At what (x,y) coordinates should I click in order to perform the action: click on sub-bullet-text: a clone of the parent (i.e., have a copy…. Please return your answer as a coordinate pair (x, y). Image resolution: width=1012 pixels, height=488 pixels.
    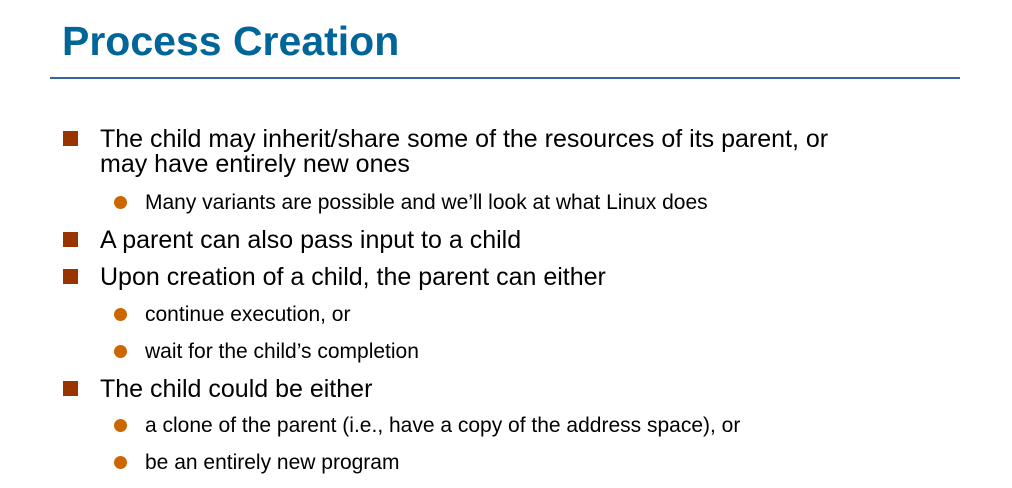
    Looking at the image, I should click on (443, 425).